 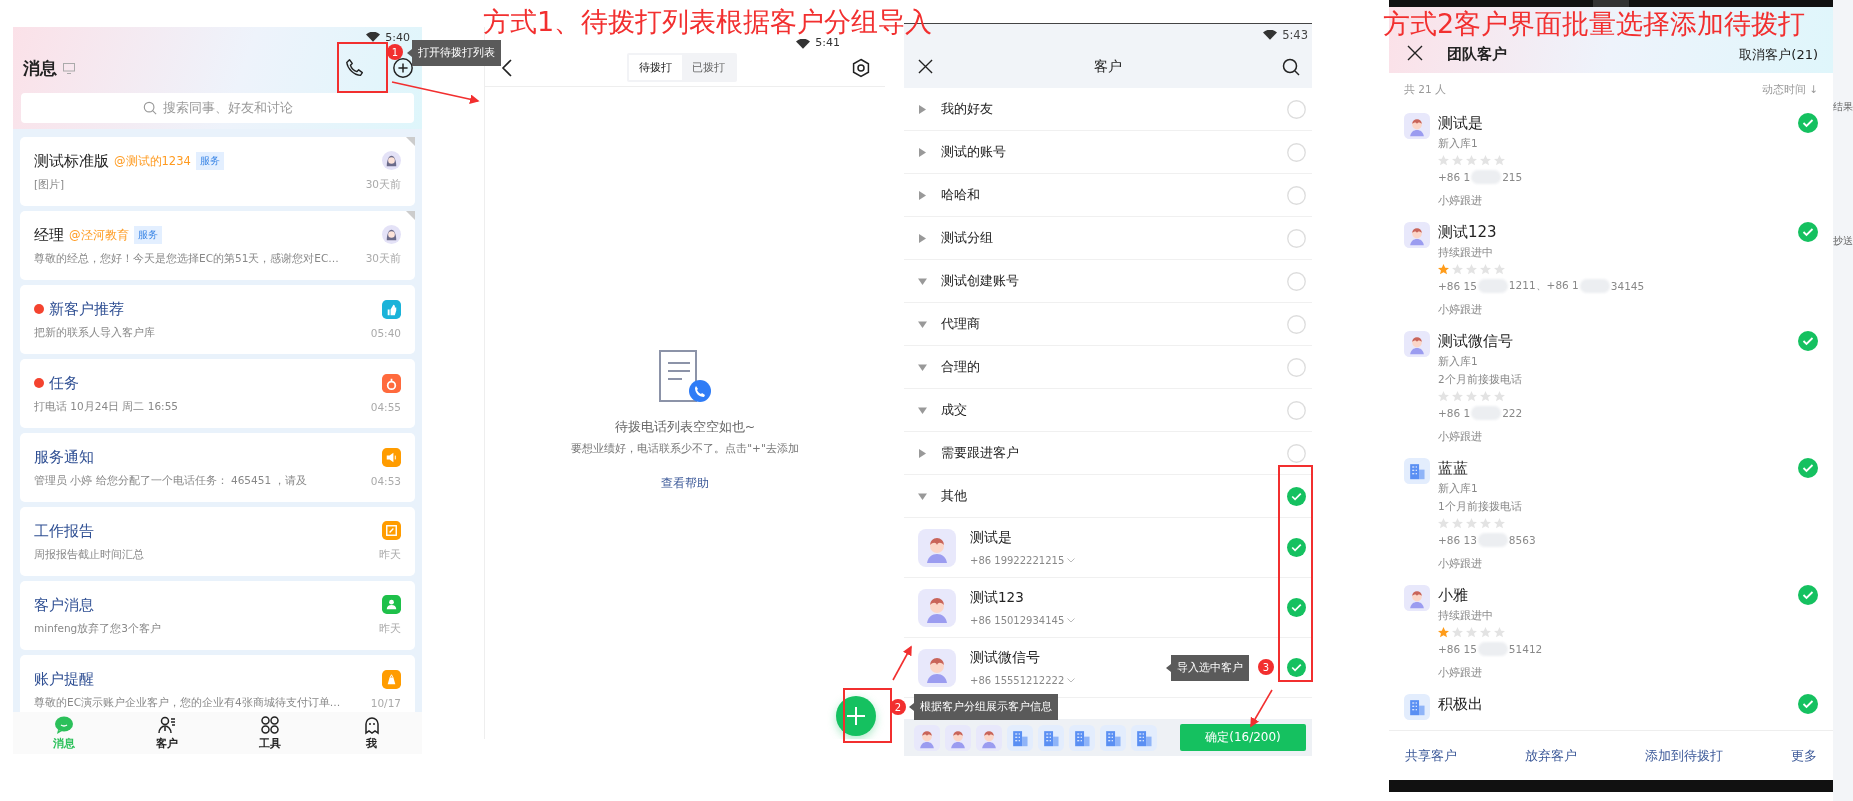 What do you see at coordinates (961, 195) in the screenshot?
I see `group-name: 哈哈和` at bounding box center [961, 195].